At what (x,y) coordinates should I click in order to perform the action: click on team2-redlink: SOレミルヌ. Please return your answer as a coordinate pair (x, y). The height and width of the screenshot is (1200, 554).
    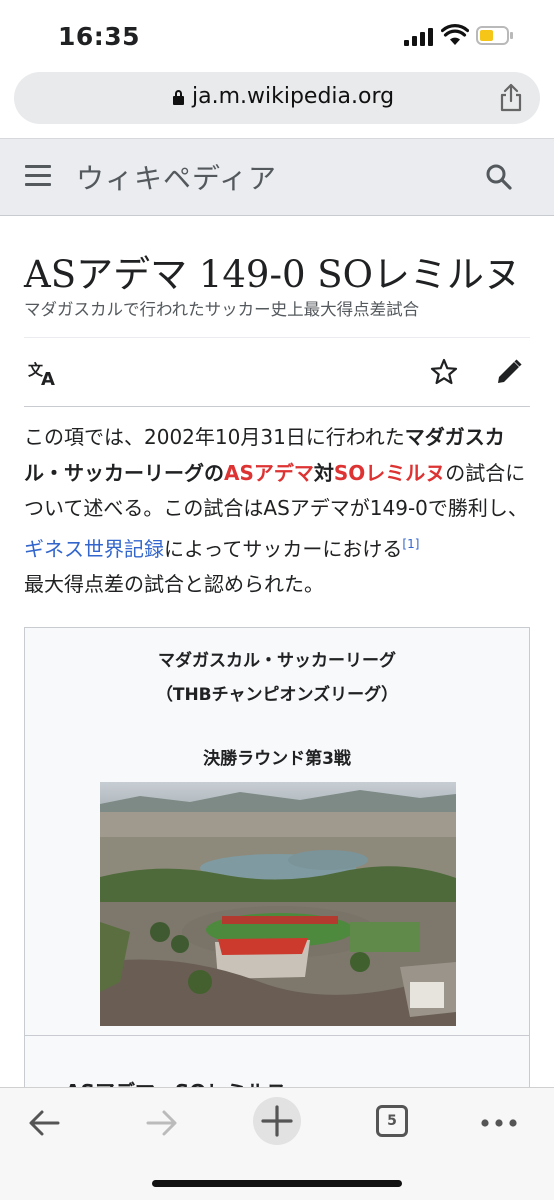
    Looking at the image, I should click on (389, 473).